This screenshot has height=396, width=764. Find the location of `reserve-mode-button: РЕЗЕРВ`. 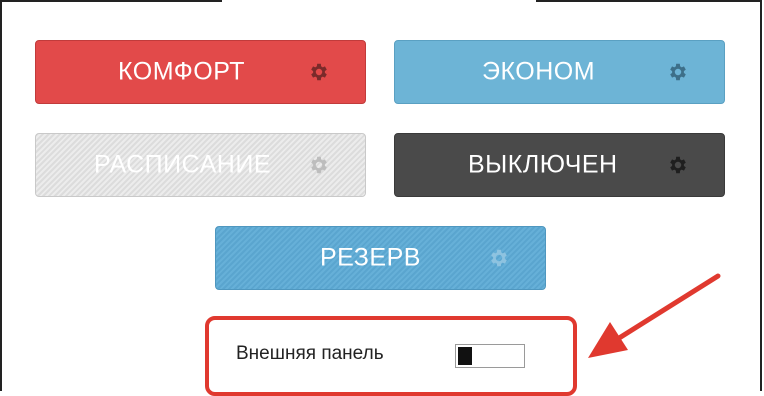

reserve-mode-button: РЕЗЕРВ is located at coordinates (380, 258).